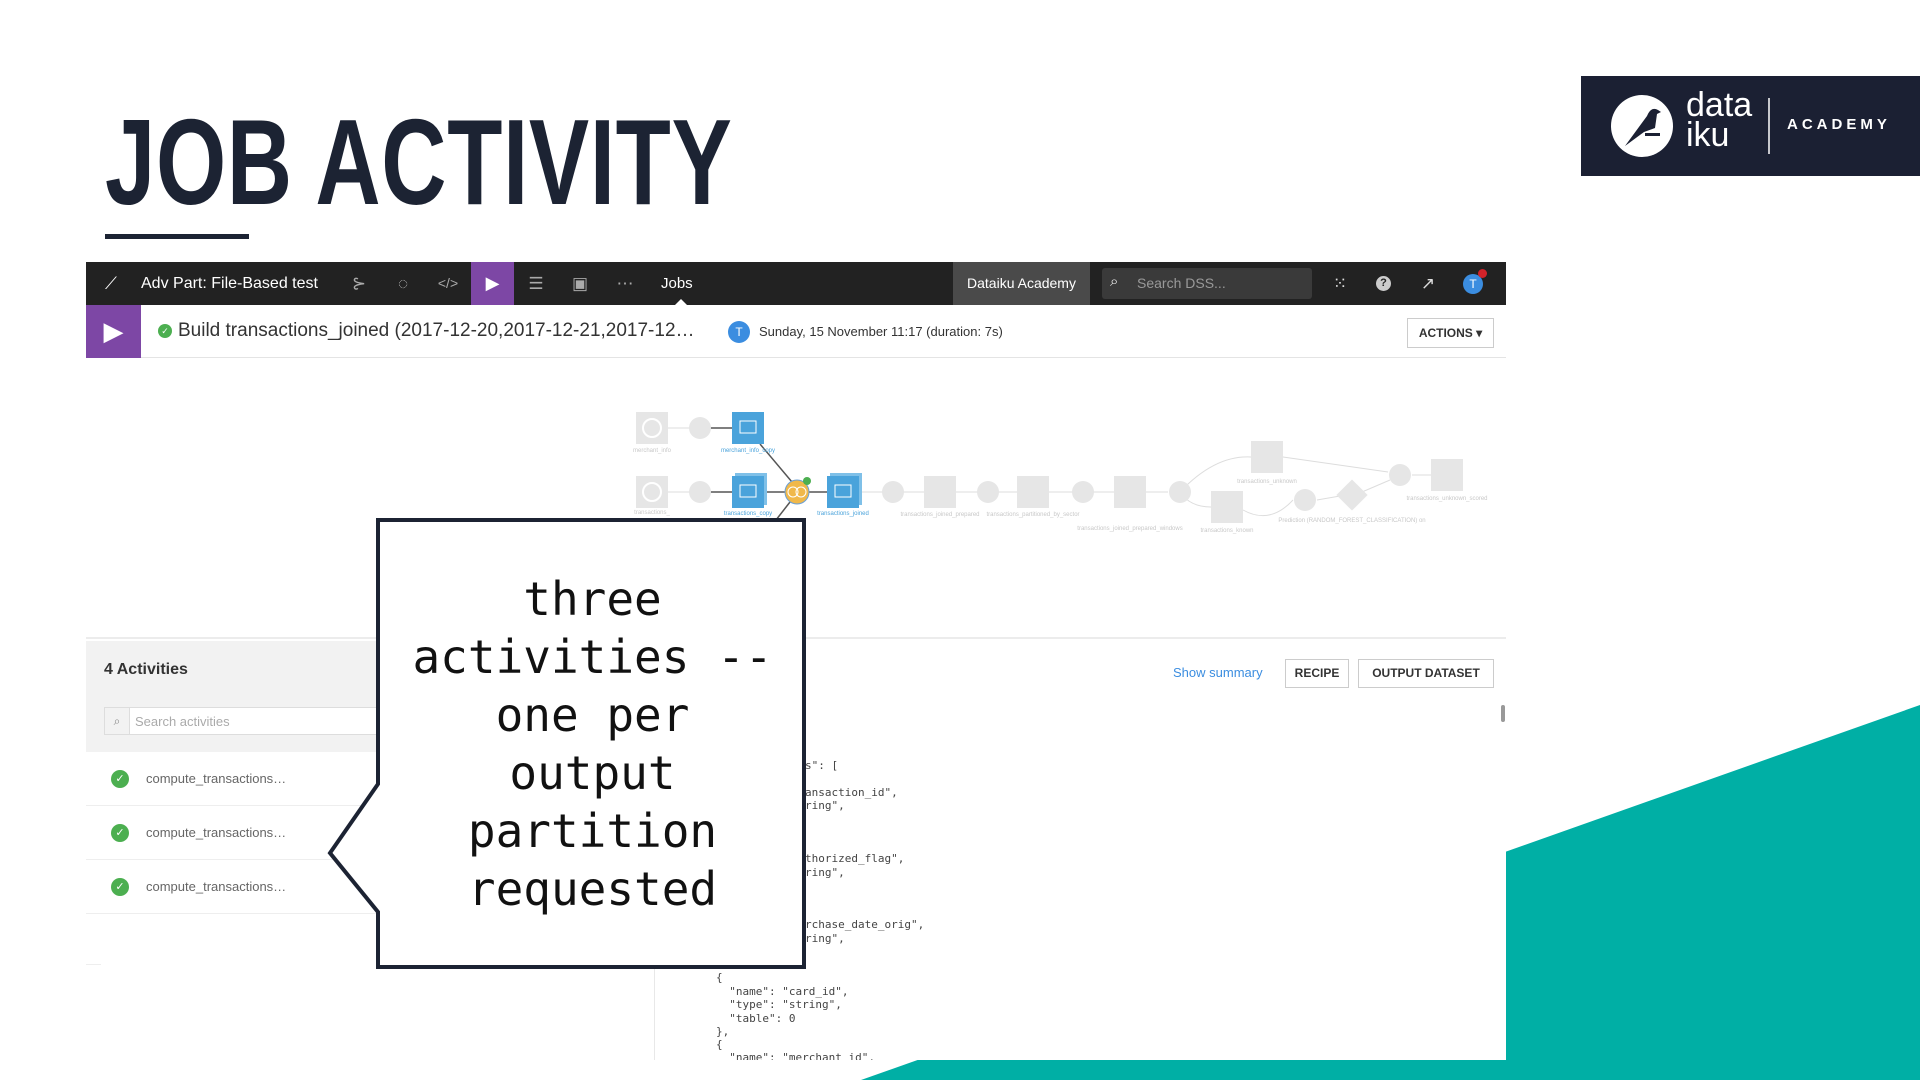  What do you see at coordinates (592, 657) in the screenshot?
I see `callout-line: activities --` at bounding box center [592, 657].